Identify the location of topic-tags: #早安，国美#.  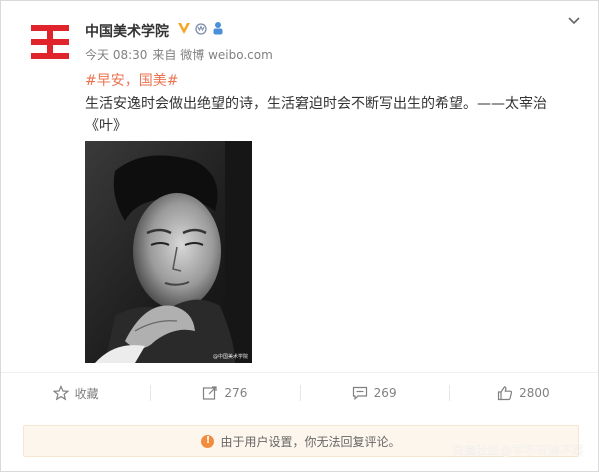
(134, 80).